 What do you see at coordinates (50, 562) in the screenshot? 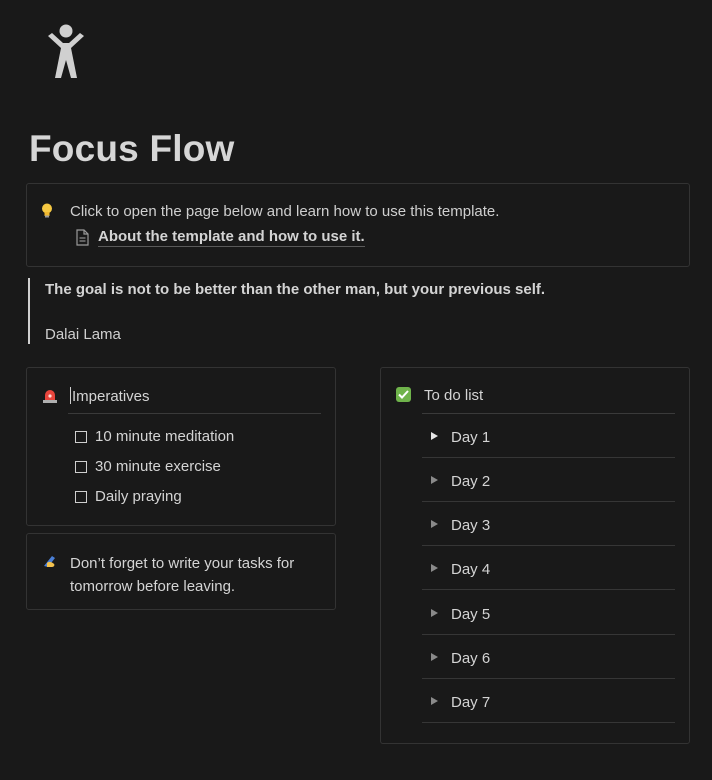
I see `writing-hand-icon` at bounding box center [50, 562].